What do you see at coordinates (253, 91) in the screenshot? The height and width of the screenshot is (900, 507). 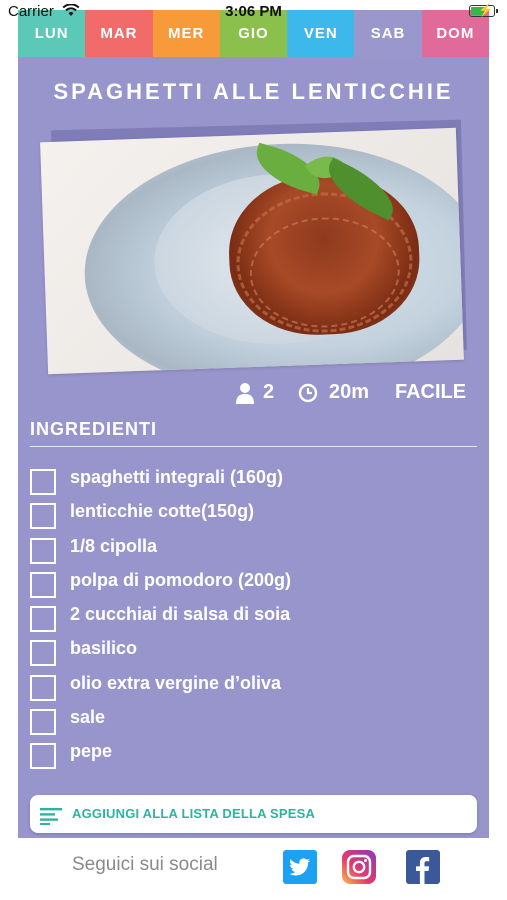 I see `recipe-title: SPAGHETTI ALLE LENTICCHIE` at bounding box center [253, 91].